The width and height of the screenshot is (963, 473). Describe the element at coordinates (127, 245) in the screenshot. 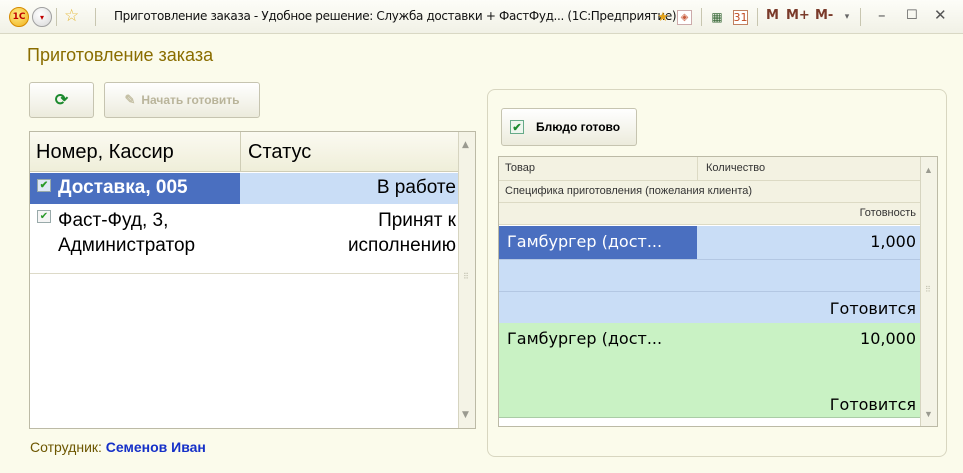

I see `order-cashier: Администратор` at that location.